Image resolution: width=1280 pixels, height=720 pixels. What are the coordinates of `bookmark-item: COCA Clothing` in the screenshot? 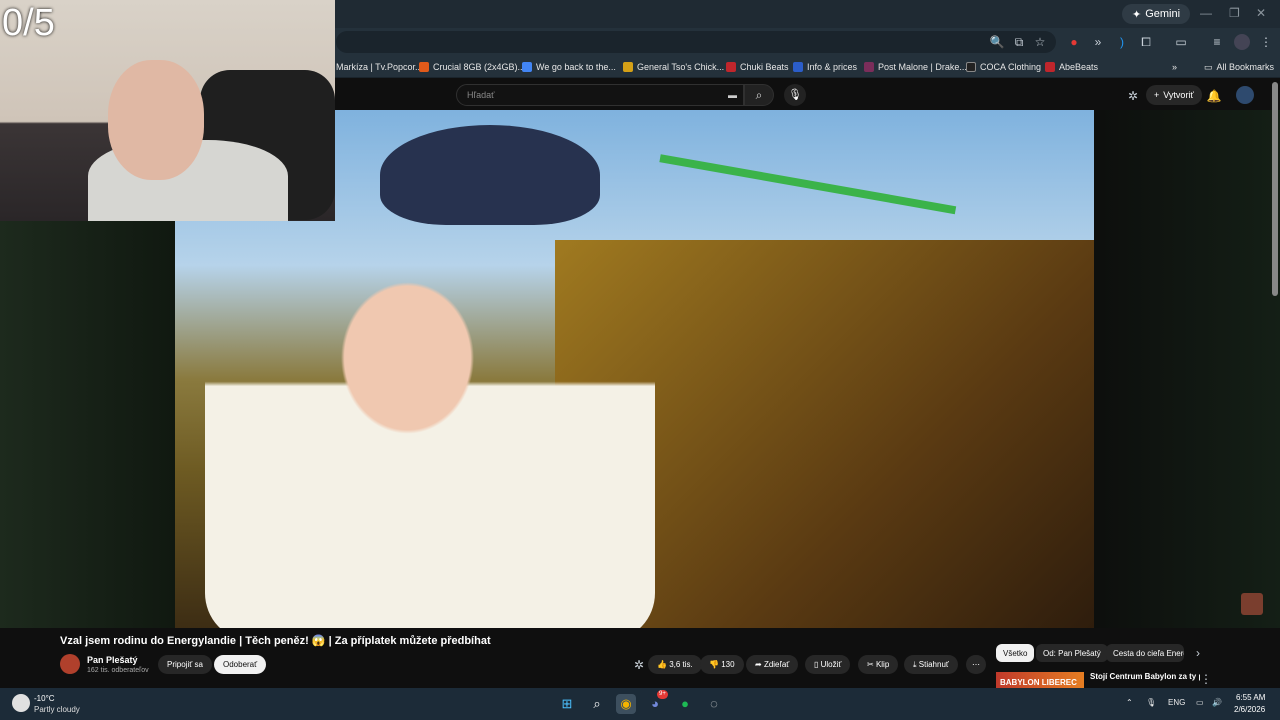 It's located at (1003, 67).